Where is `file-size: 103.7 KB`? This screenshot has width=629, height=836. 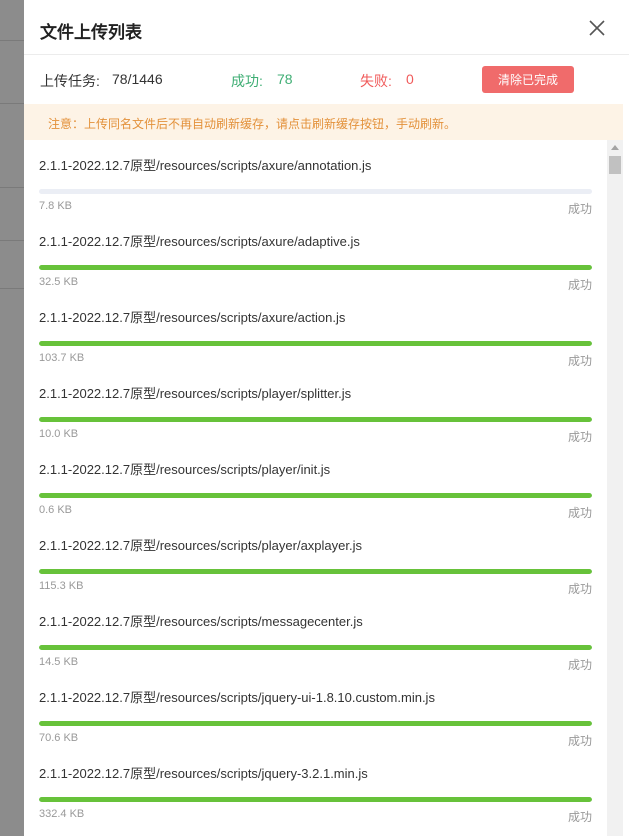 file-size: 103.7 KB is located at coordinates (62, 358).